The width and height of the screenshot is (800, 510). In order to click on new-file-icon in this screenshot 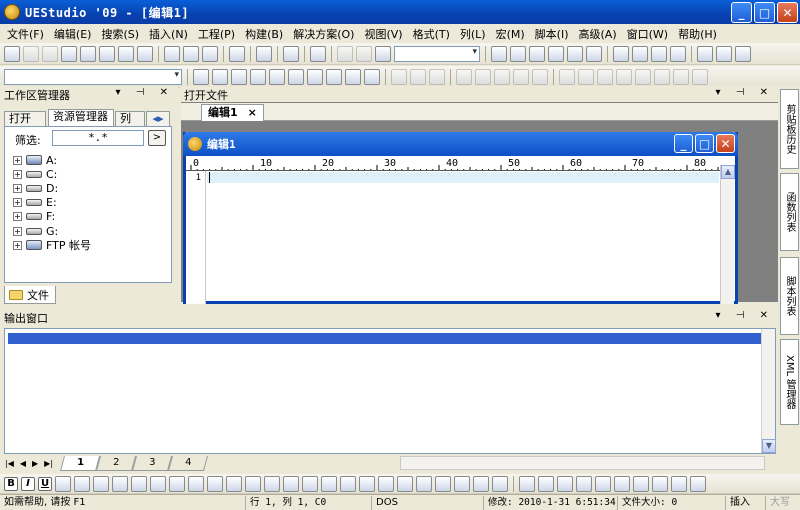, I will do `click(69, 53)`.